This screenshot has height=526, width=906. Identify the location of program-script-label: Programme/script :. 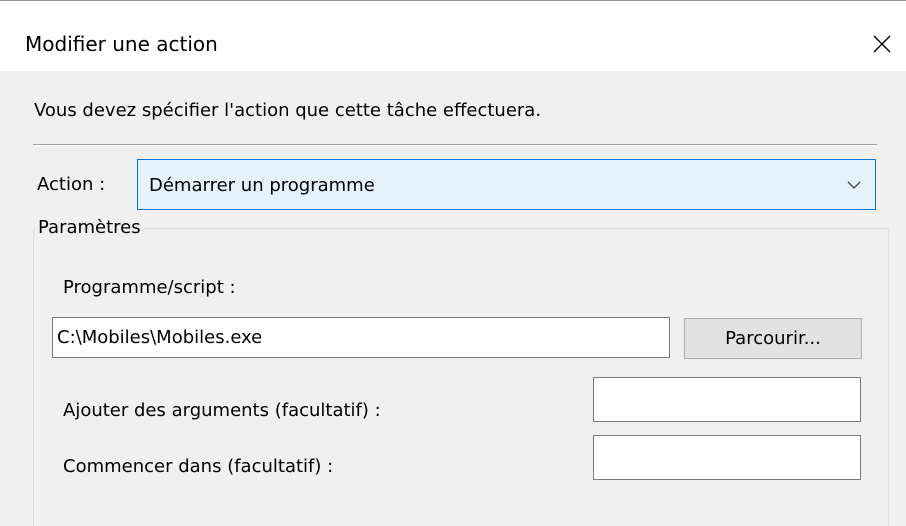
(149, 287).